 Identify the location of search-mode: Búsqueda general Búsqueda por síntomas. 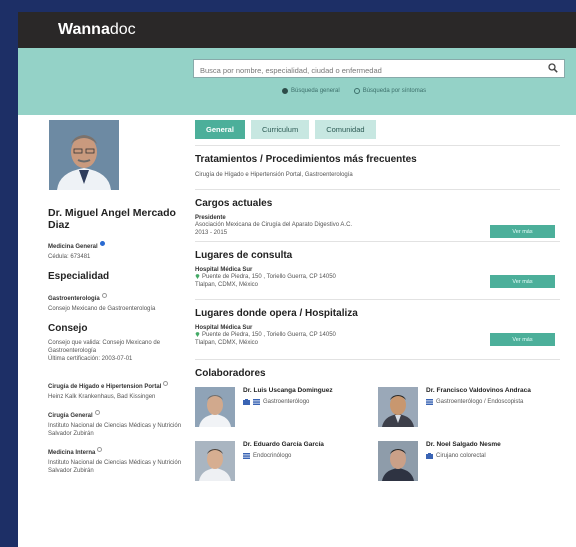
(354, 91).